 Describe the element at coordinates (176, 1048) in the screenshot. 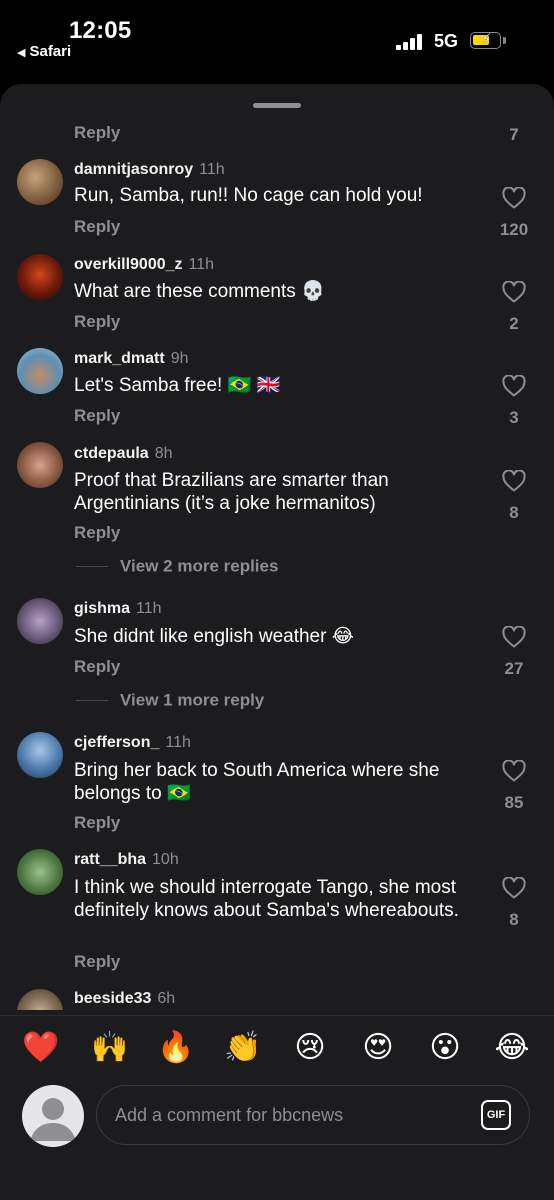

I see `emoji-fire-button: 🔥` at that location.